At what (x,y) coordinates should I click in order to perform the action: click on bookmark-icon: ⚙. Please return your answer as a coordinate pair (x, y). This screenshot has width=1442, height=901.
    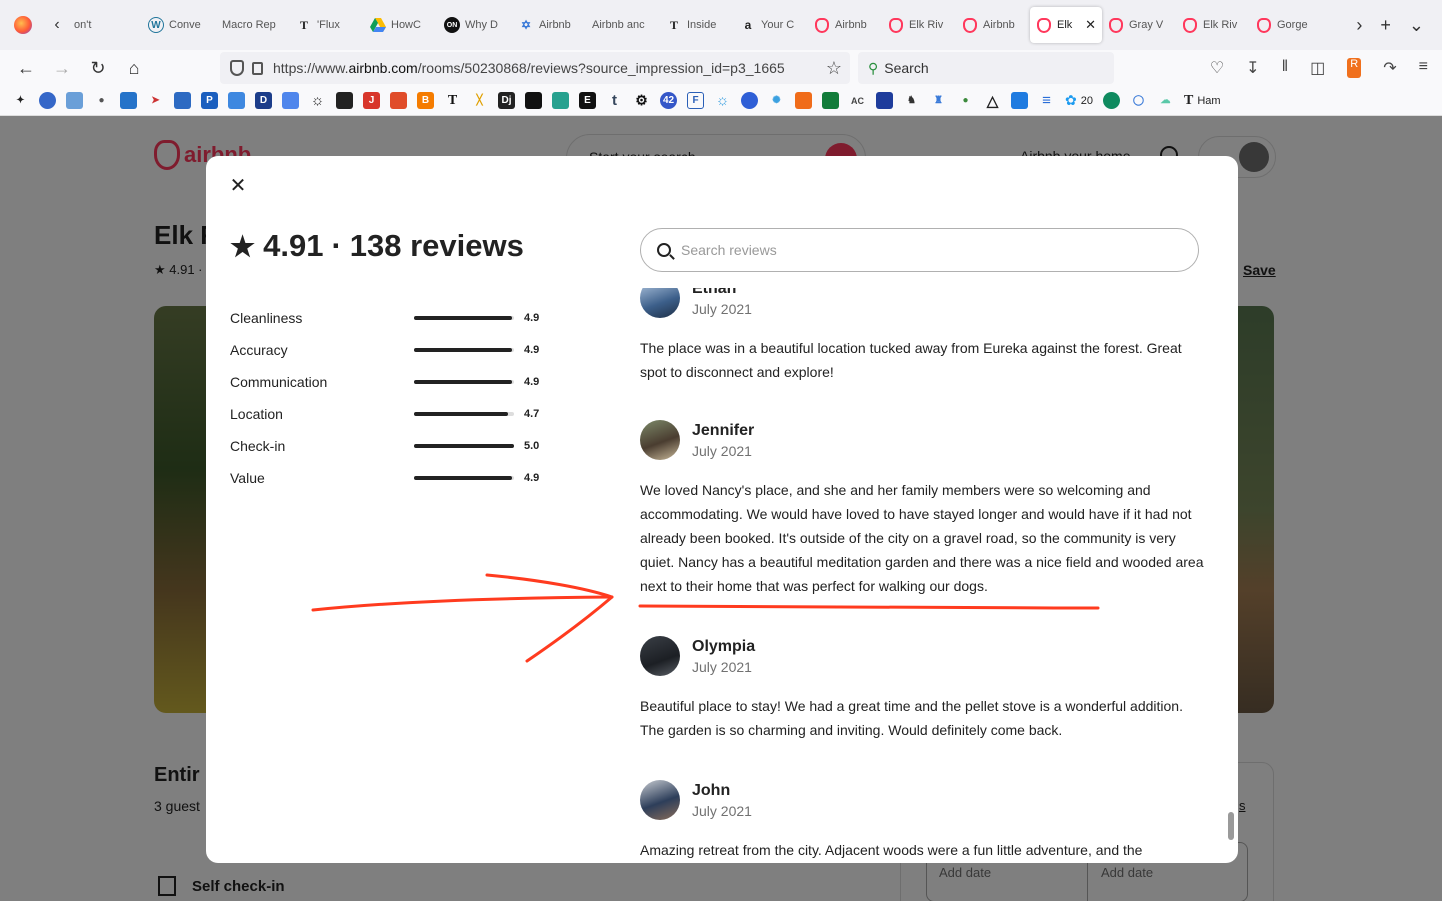
    Looking at the image, I should click on (641, 100).